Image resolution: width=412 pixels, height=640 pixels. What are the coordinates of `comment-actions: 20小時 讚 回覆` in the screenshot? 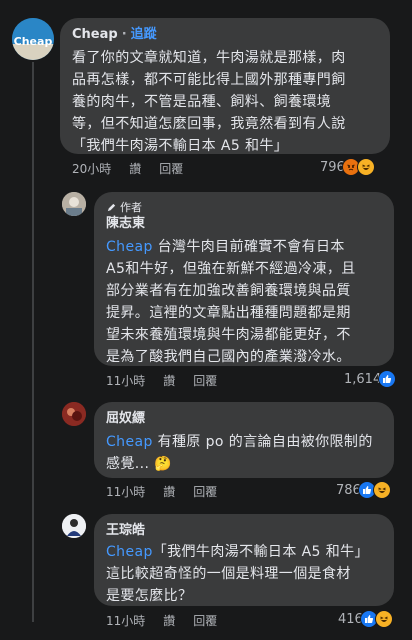 It's located at (127, 168).